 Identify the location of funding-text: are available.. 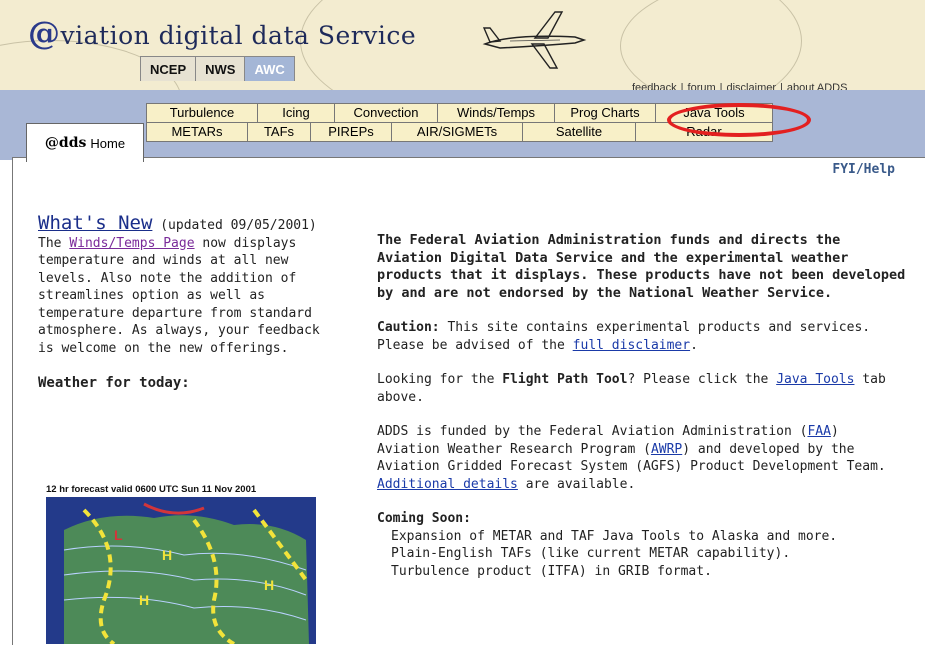
(576, 484).